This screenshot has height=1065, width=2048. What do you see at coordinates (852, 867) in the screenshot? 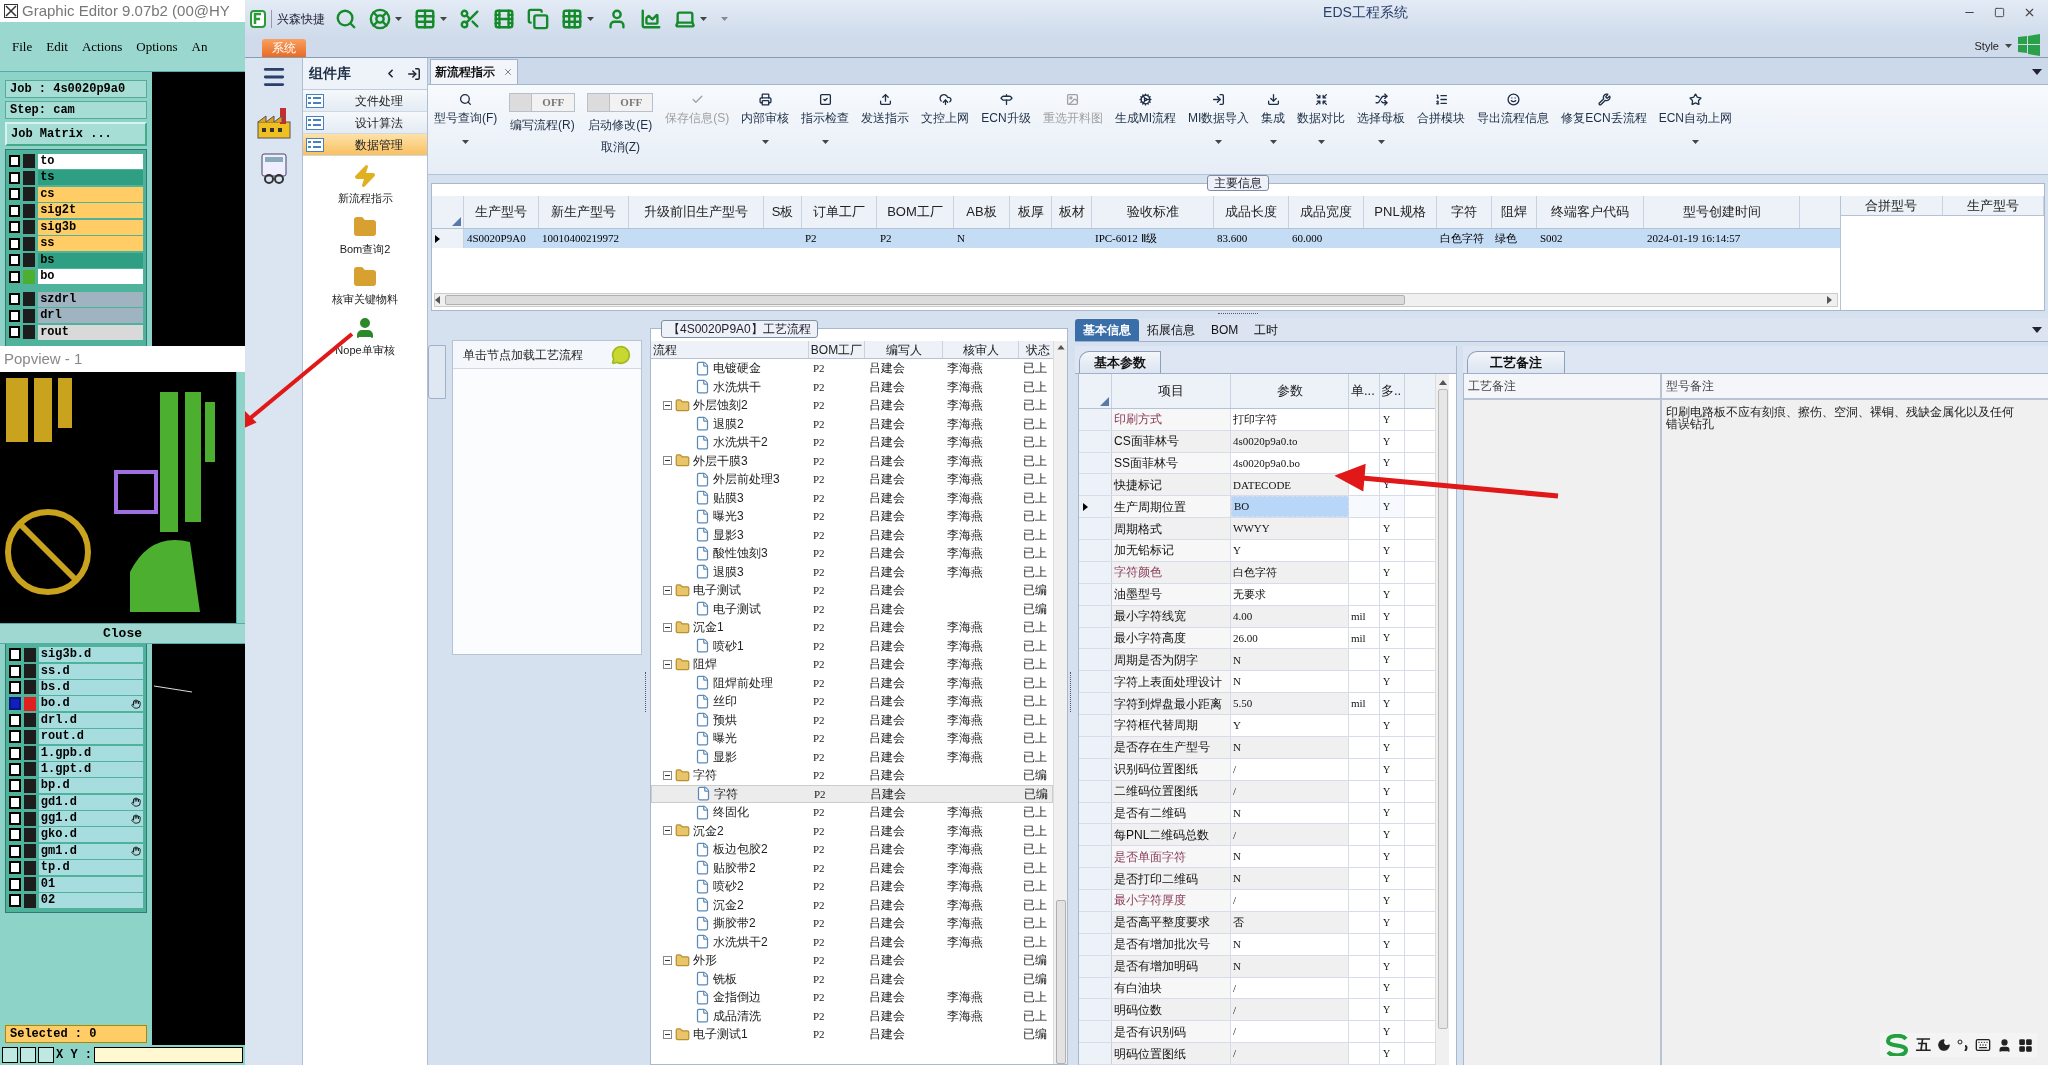
I see `tree-row: 贴胶带2 P2 吕建会 李海燕 已上` at bounding box center [852, 867].